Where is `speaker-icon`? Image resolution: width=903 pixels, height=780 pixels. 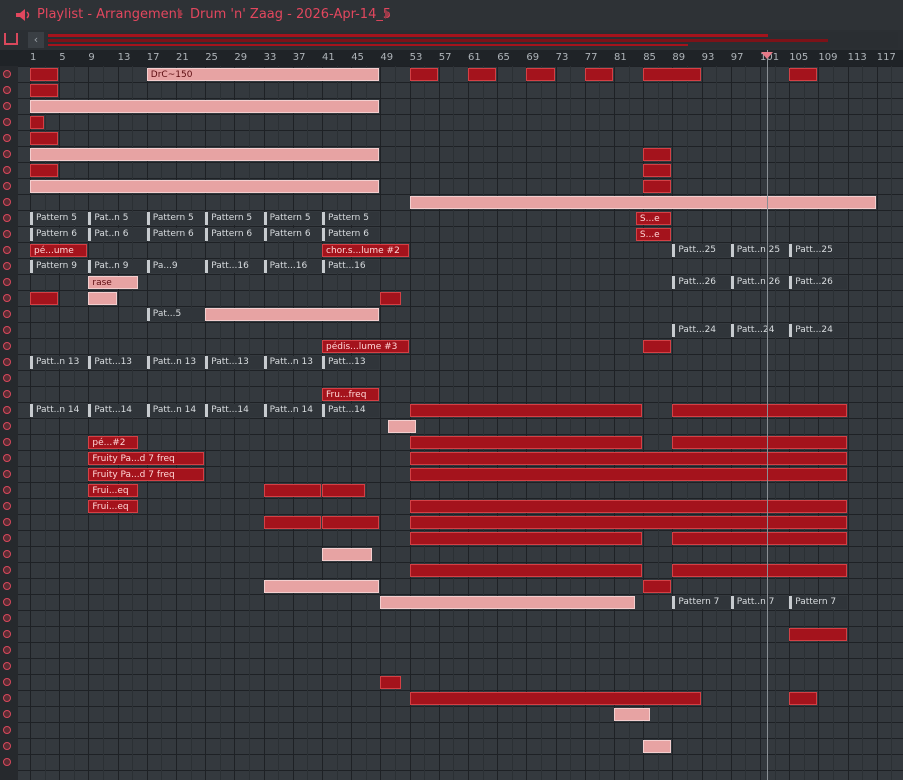 speaker-icon is located at coordinates (24, 15).